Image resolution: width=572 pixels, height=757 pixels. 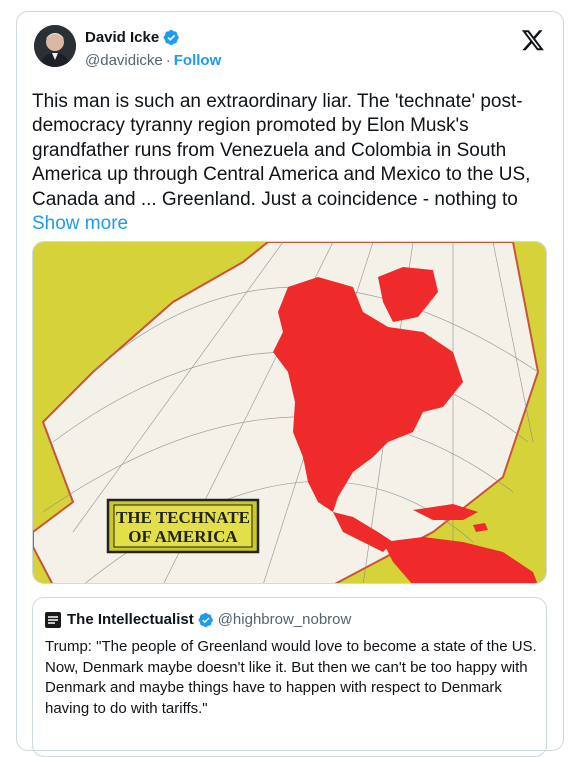 What do you see at coordinates (183, 536) in the screenshot?
I see `sign-line-2: OF AMERICA` at bounding box center [183, 536].